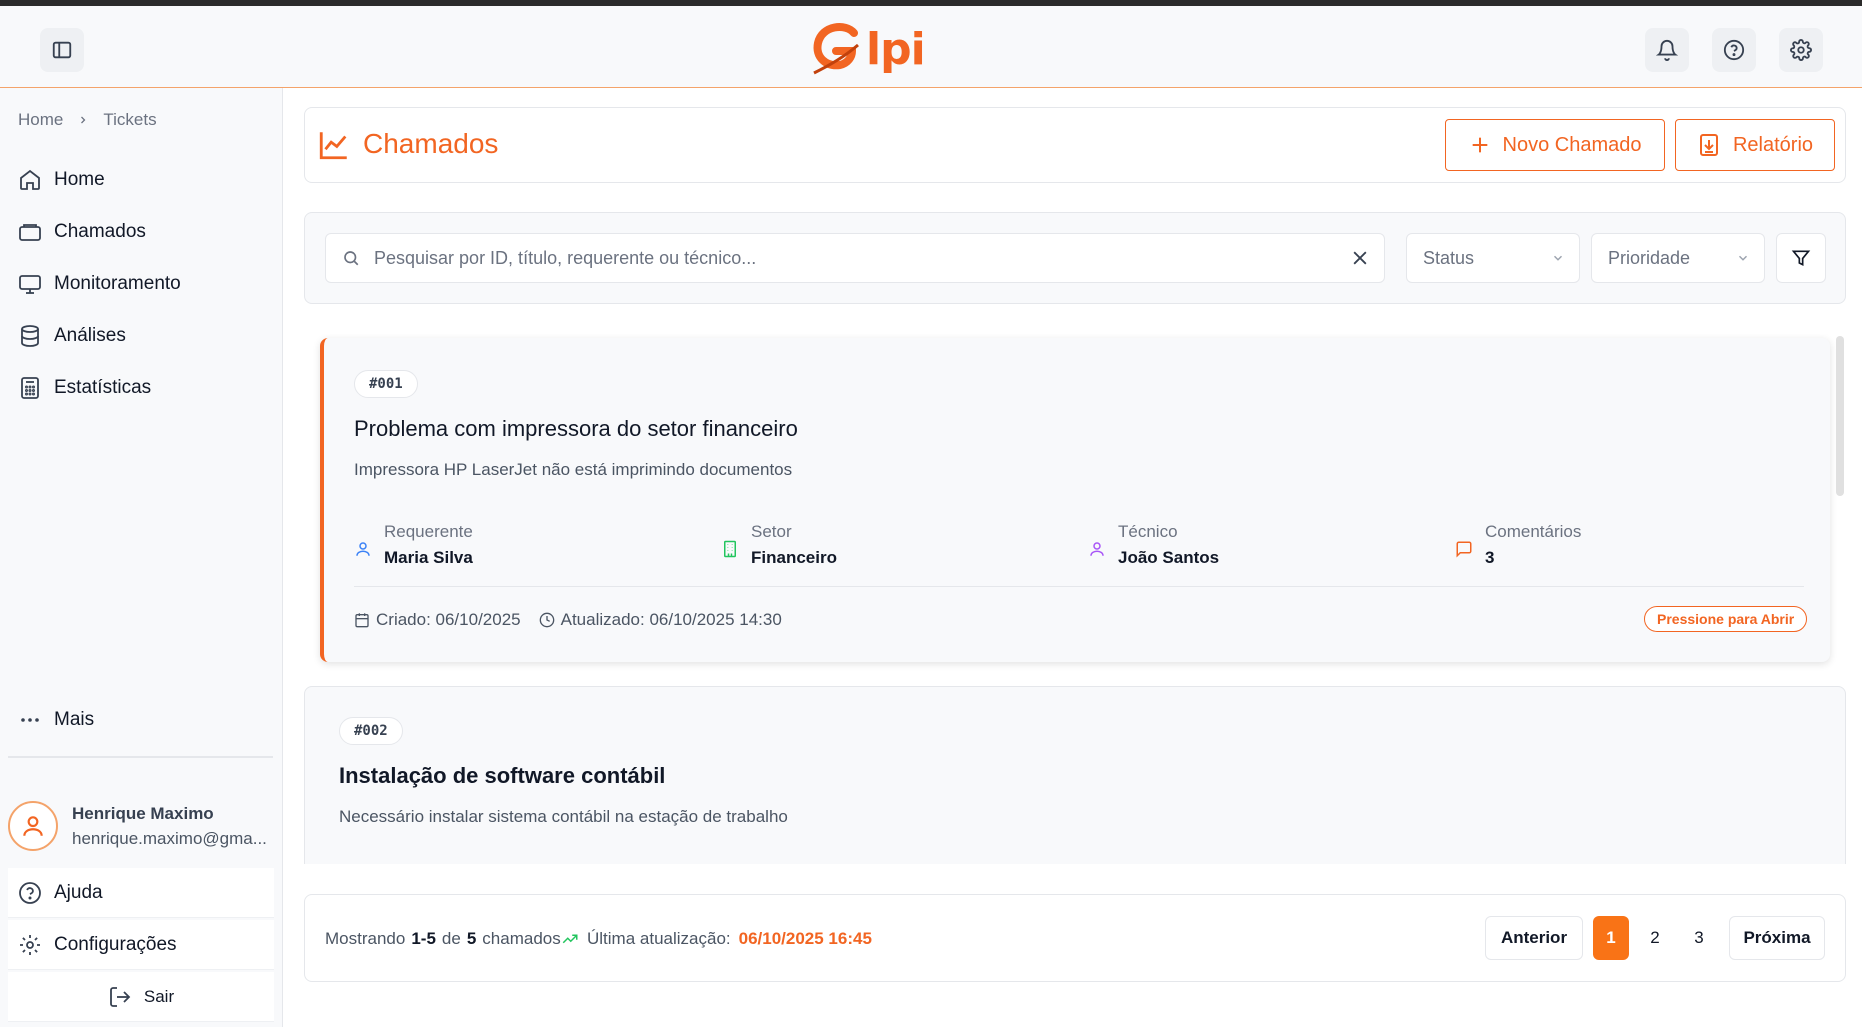  Describe the element at coordinates (79, 179) in the screenshot. I see `sidebar-item-label: Home` at that location.